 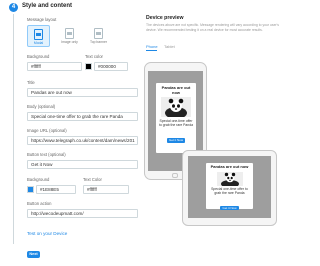 I want to click on text-color-input: #000000, so click(x=111, y=66).